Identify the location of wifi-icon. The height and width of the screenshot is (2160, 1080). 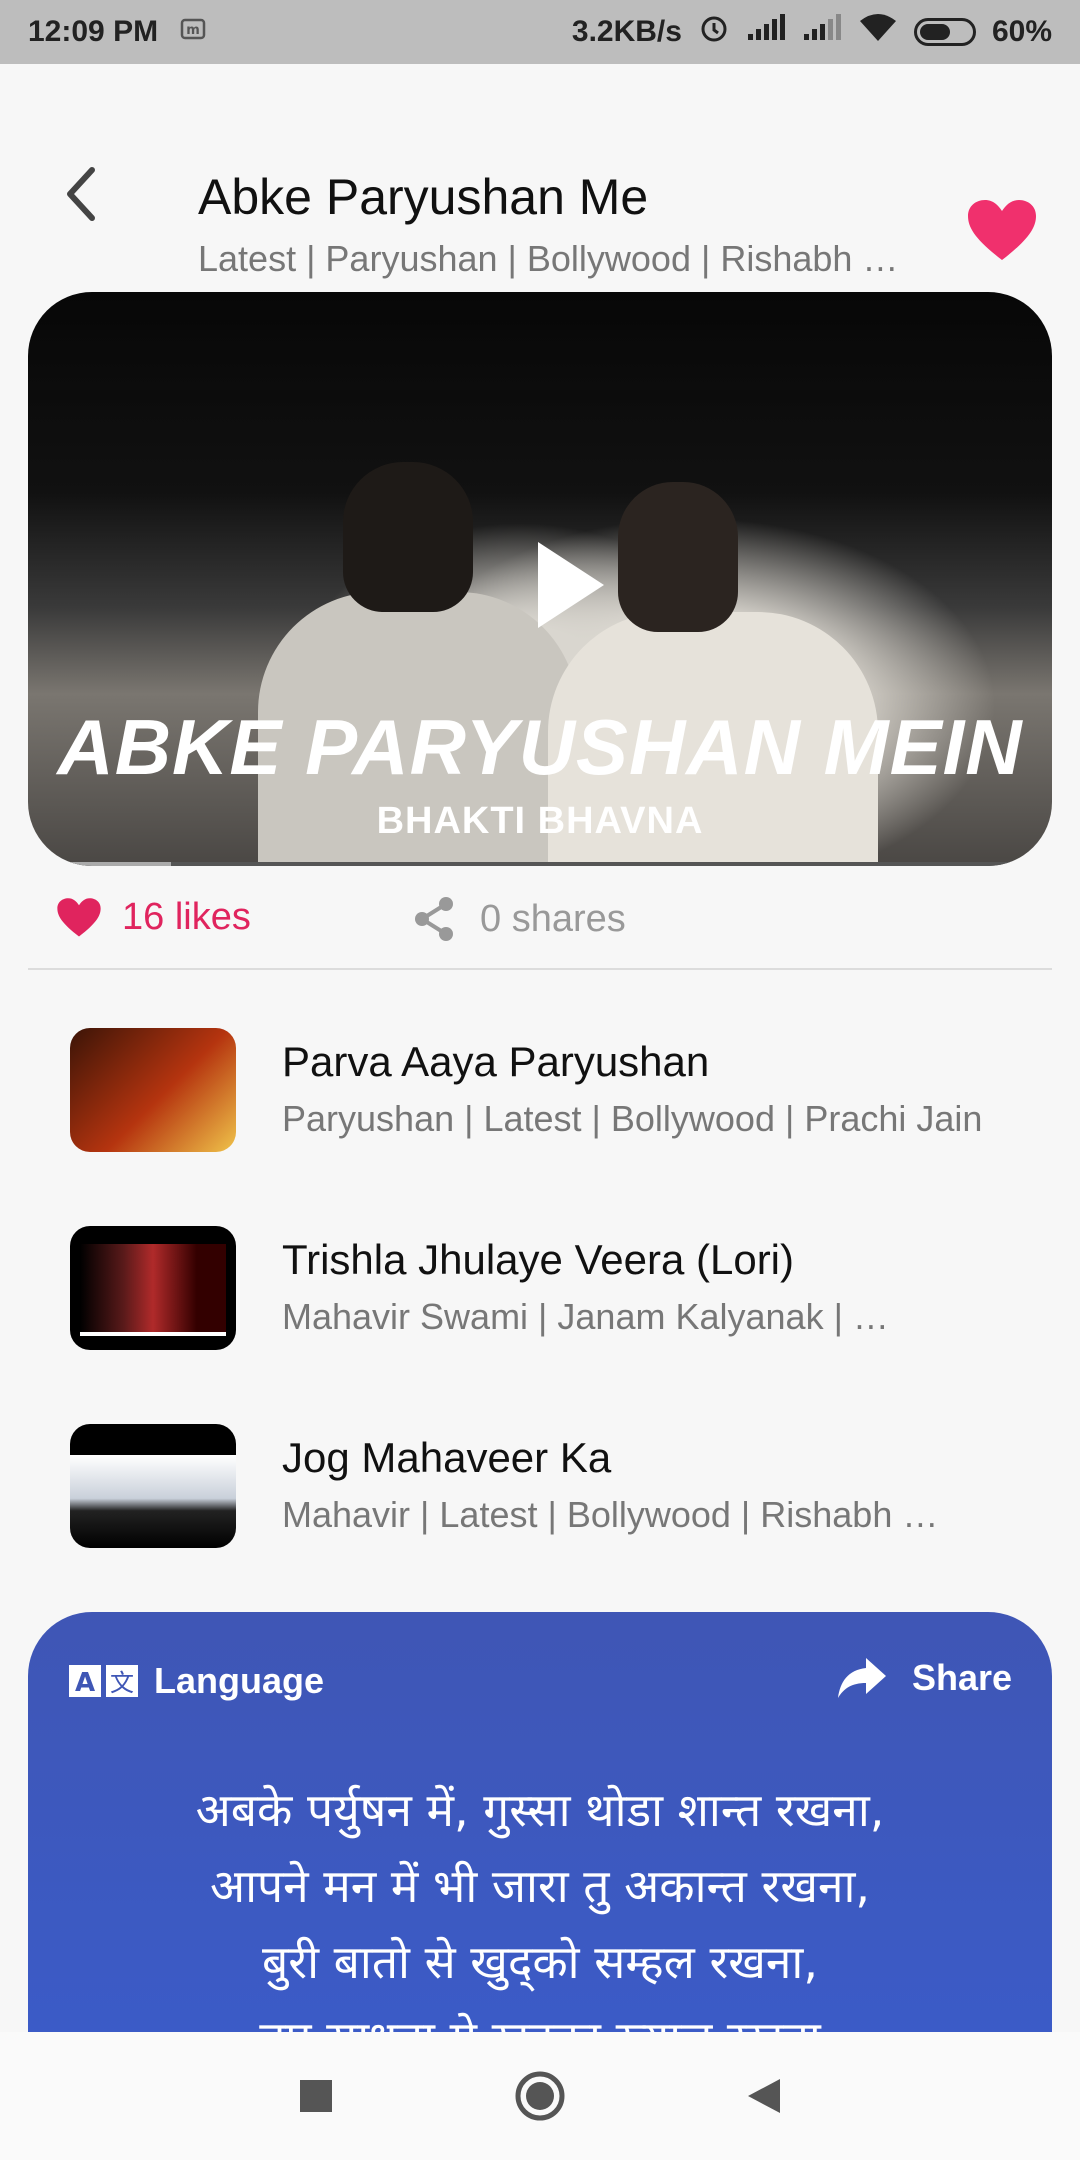
(878, 32).